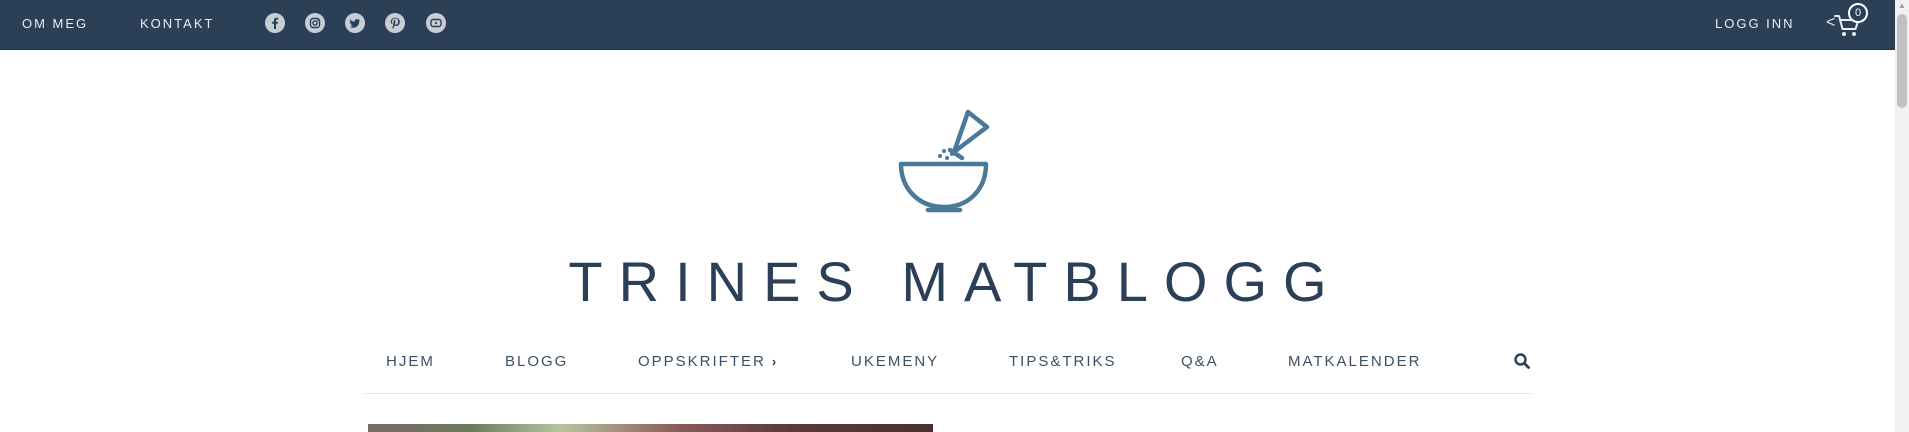  I want to click on search-icon, so click(1522, 361).